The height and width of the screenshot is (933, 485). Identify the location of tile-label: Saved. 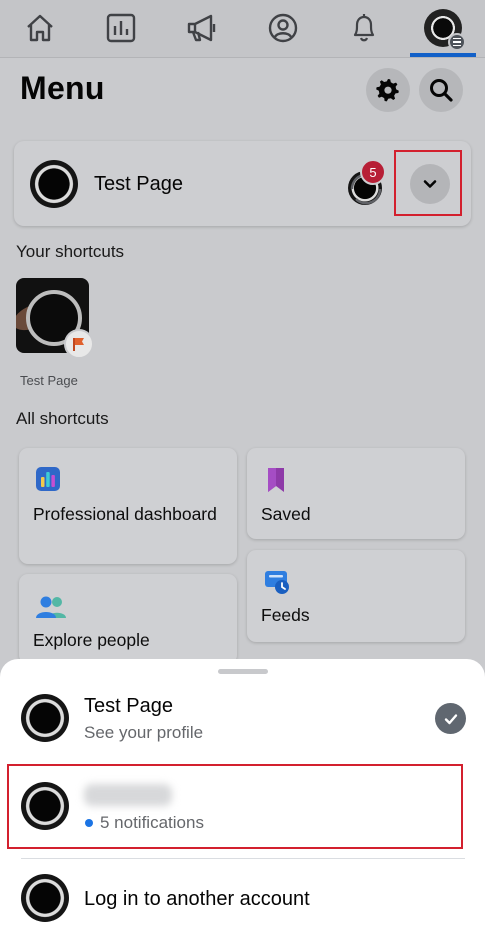
(286, 514).